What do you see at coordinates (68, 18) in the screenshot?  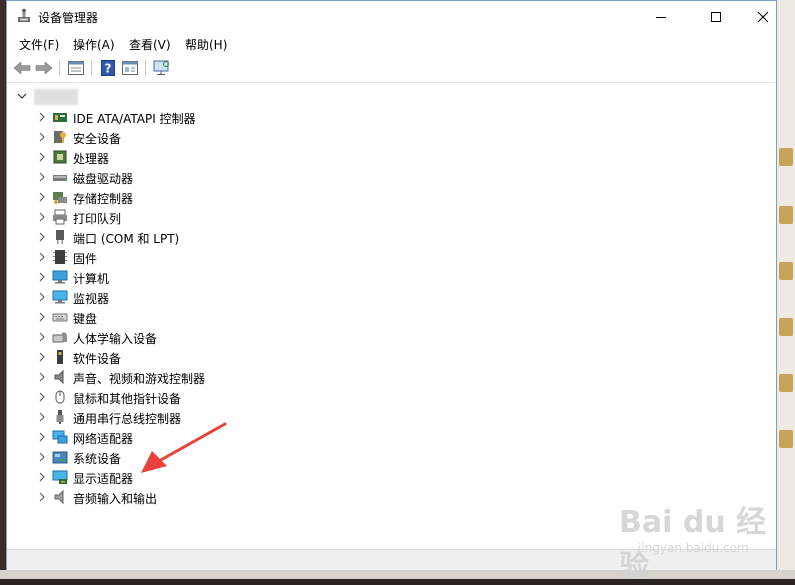 I see `window-title: 设备管理器` at bounding box center [68, 18].